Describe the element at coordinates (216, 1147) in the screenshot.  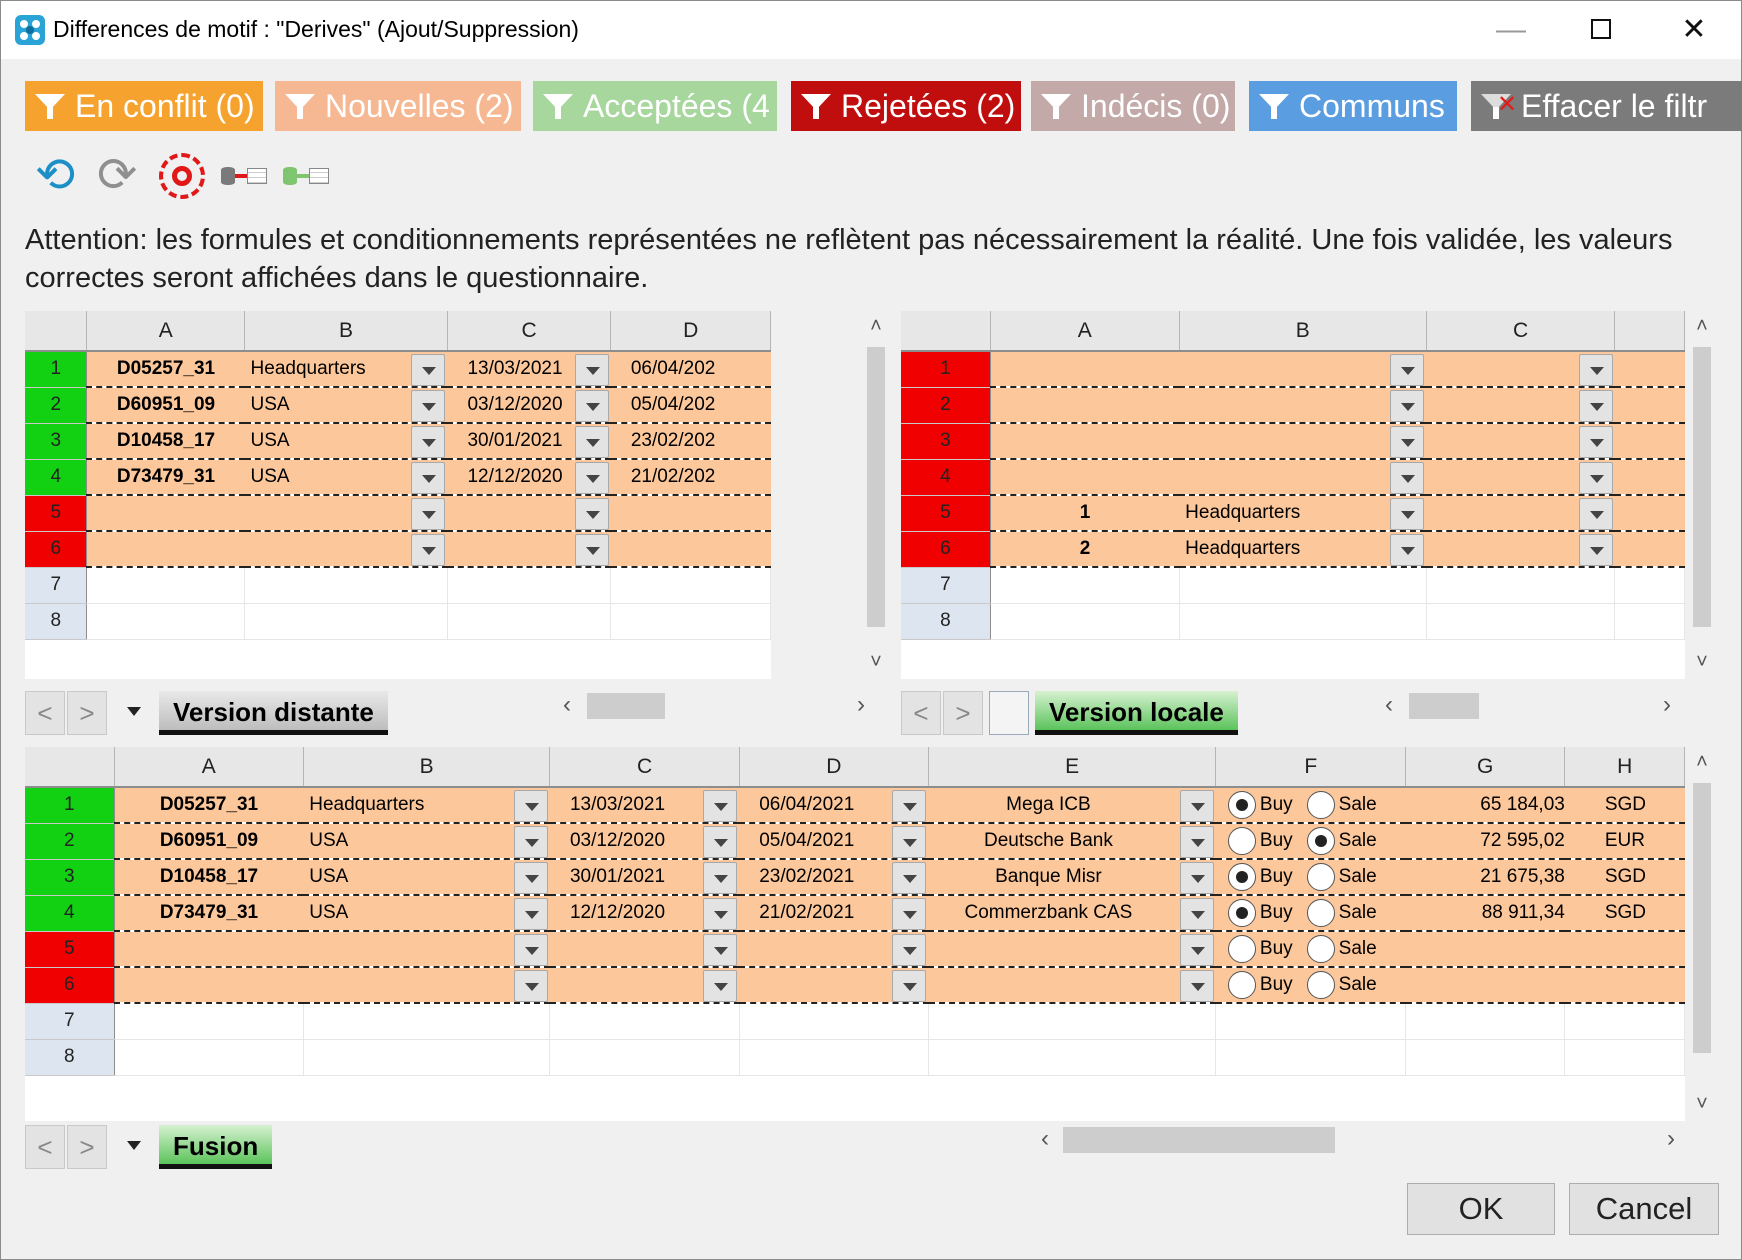
I see `tab-fusion: Fusion` at that location.